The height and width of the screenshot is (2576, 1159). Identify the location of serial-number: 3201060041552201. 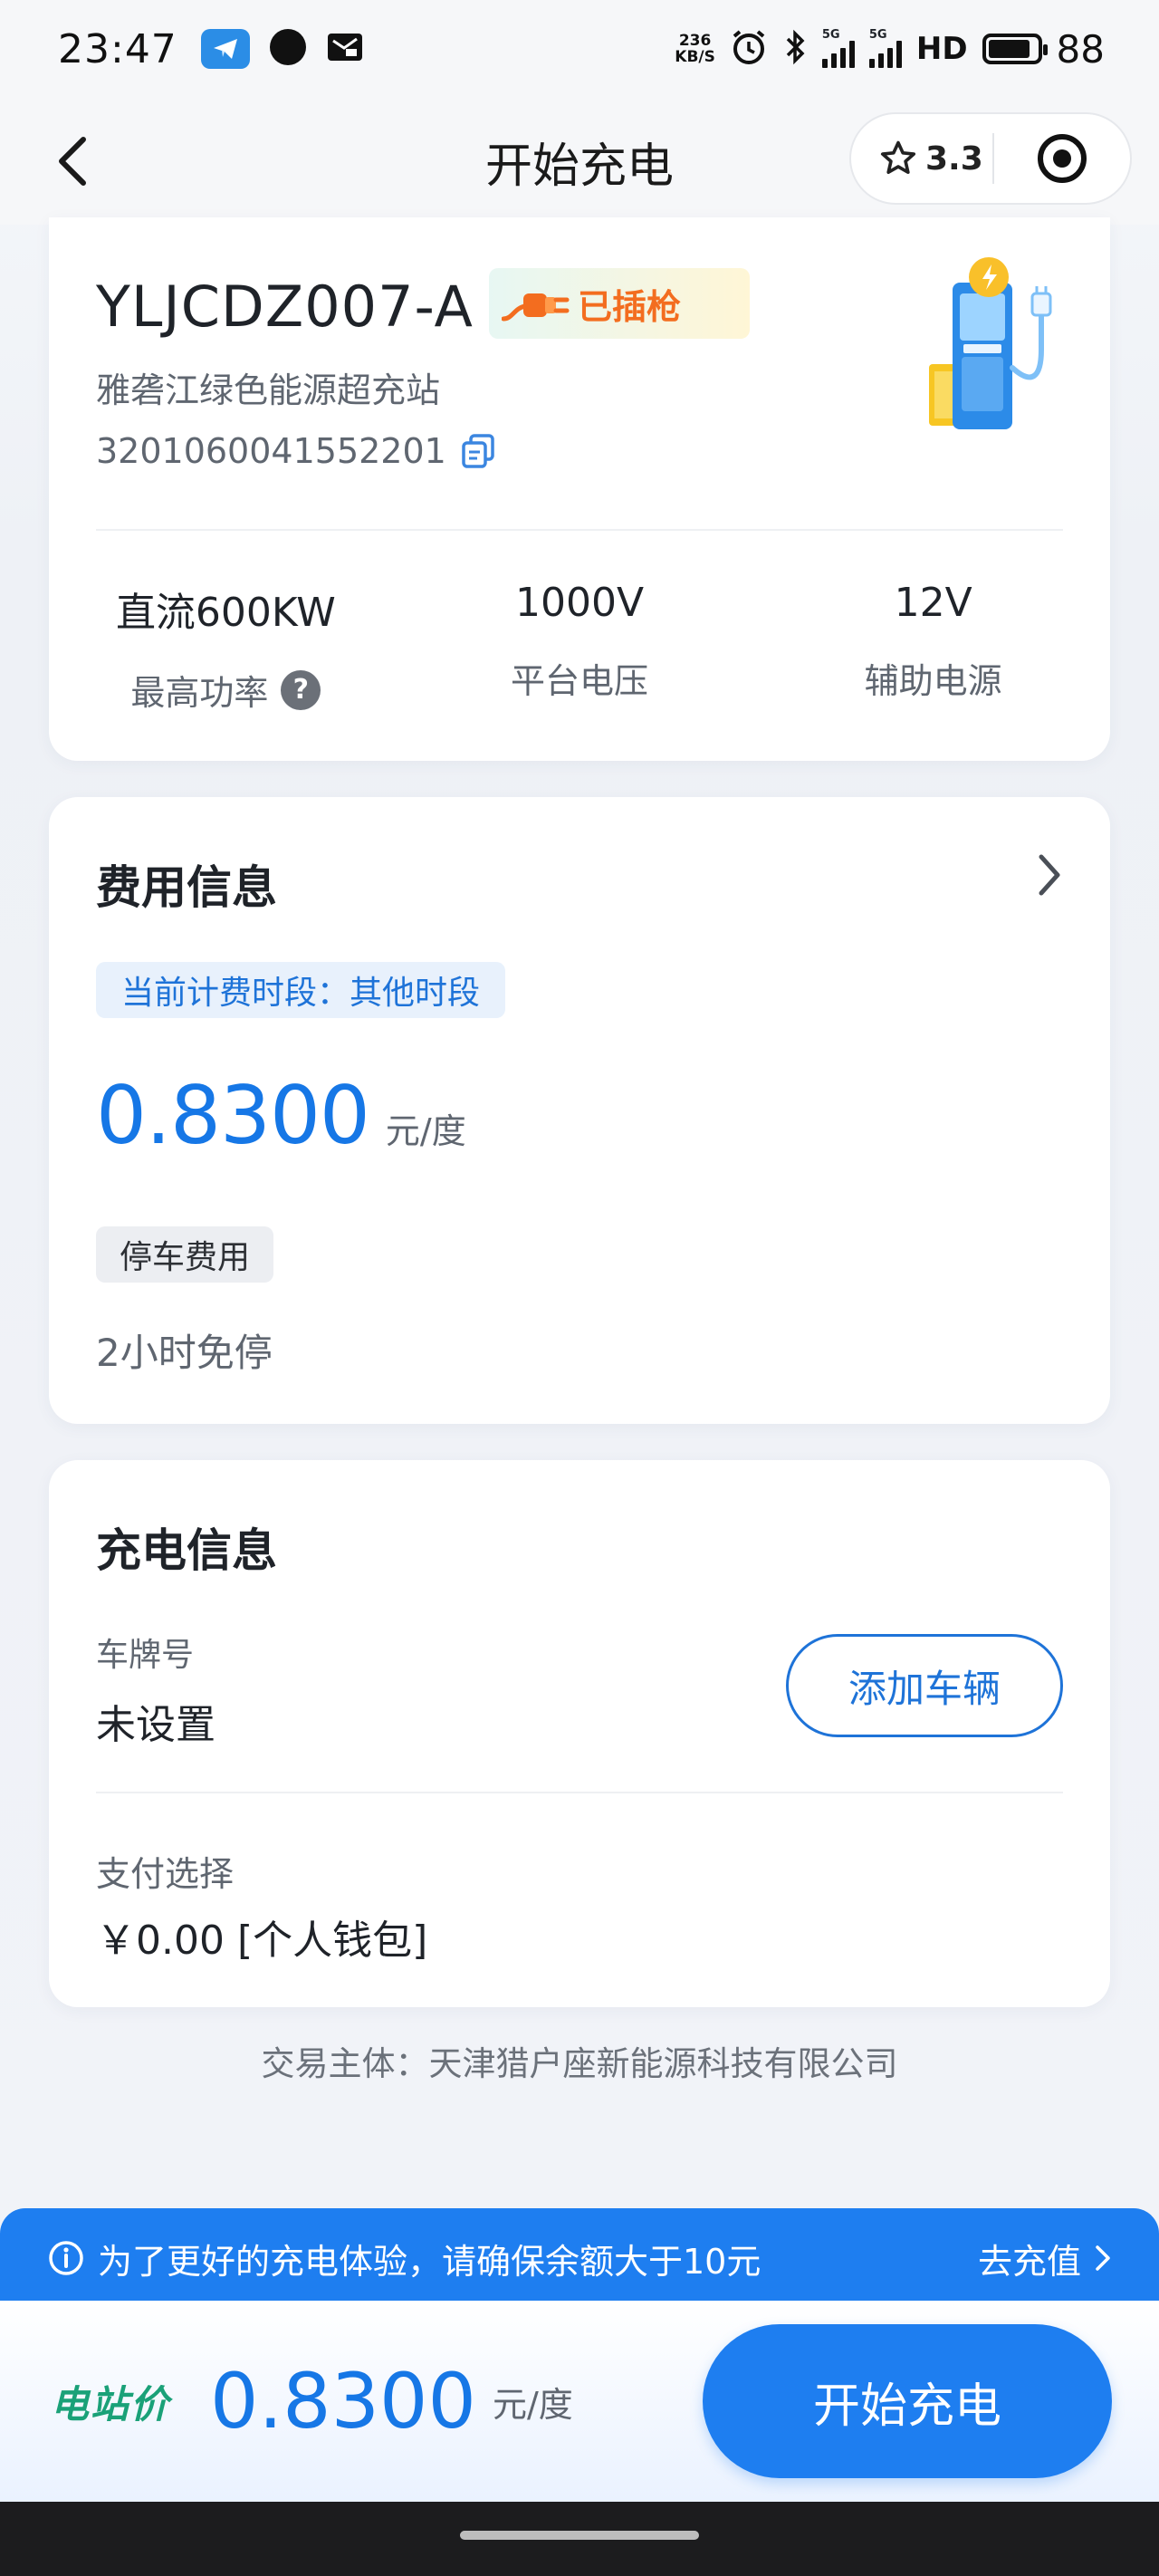
(271, 451).